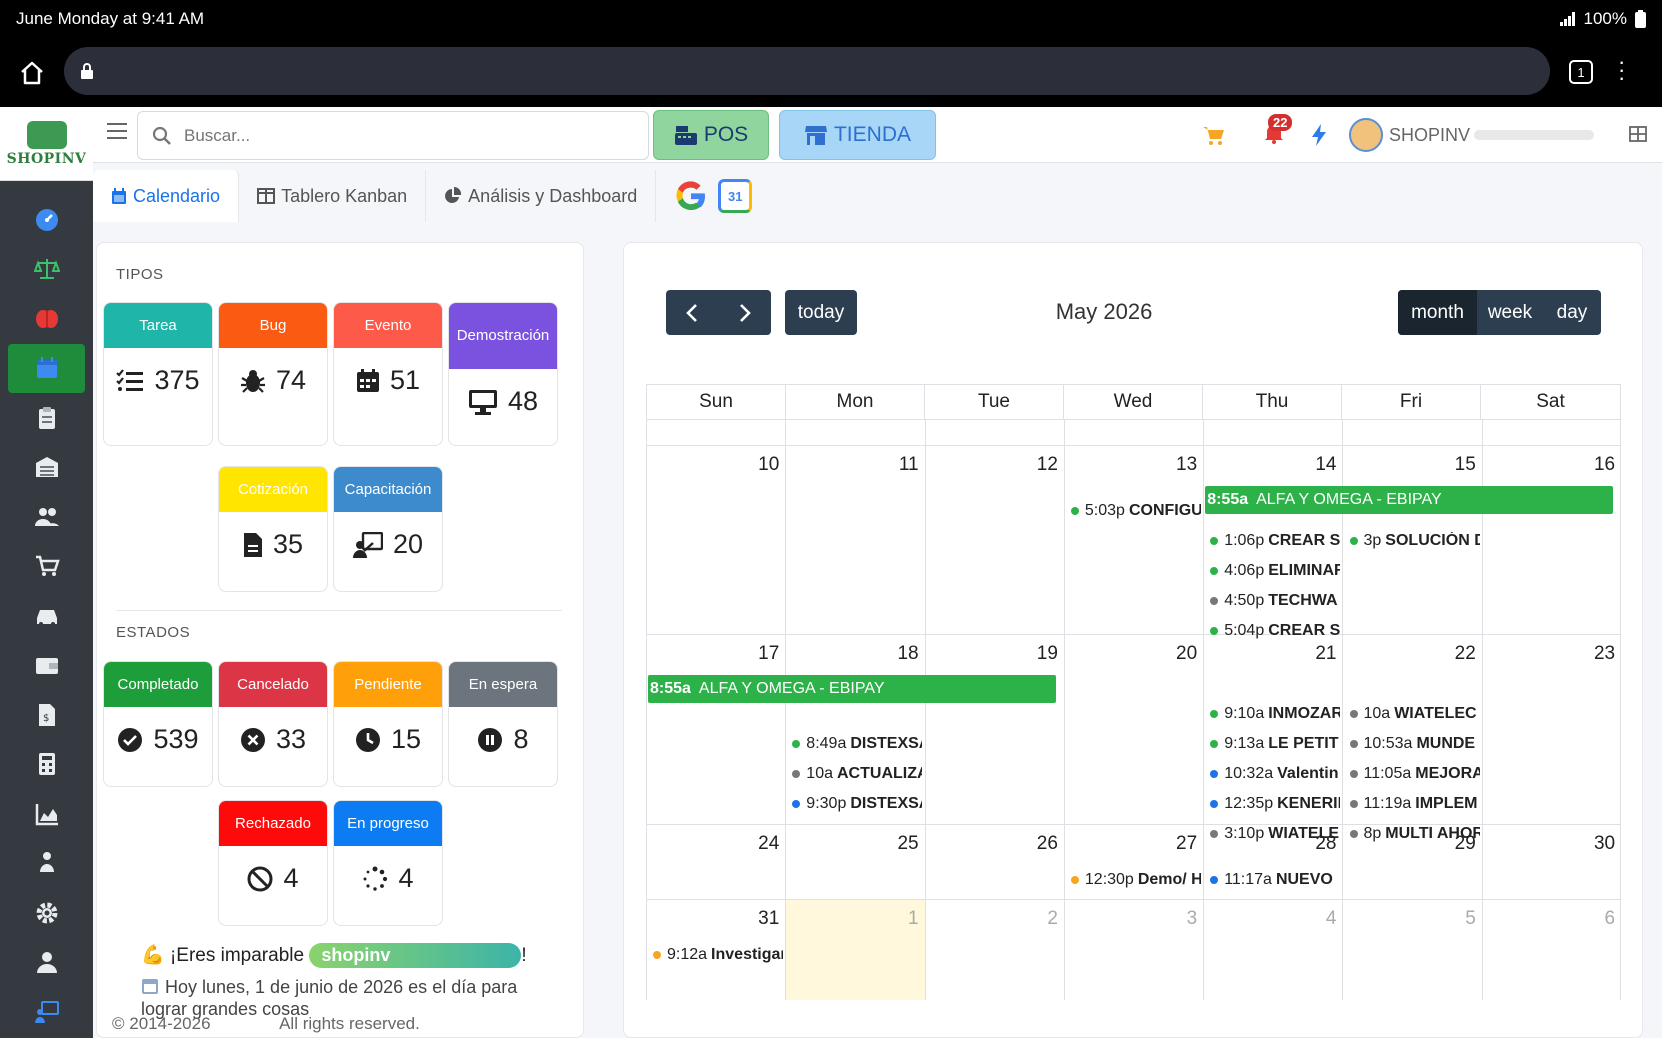 This screenshot has height=1038, width=1662. What do you see at coordinates (46, 567) in the screenshot?
I see `sidebar-item-cart-add` at bounding box center [46, 567].